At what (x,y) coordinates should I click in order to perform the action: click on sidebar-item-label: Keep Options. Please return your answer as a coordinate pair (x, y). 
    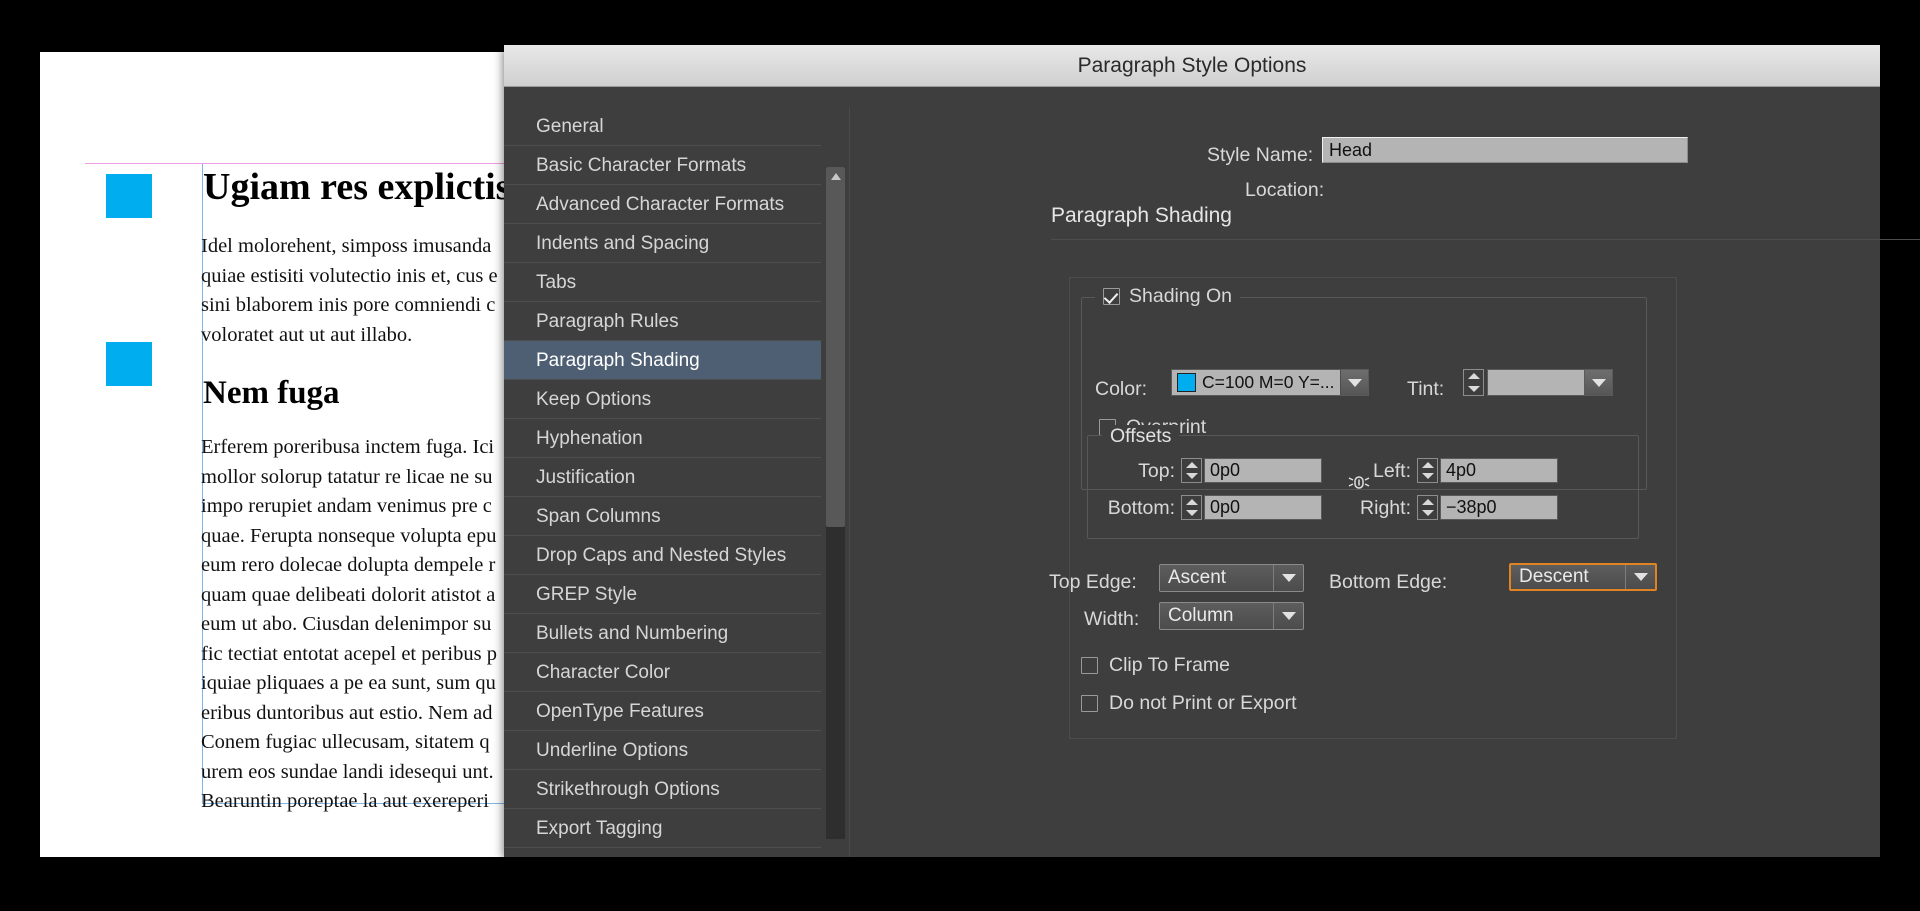
    Looking at the image, I should click on (594, 399).